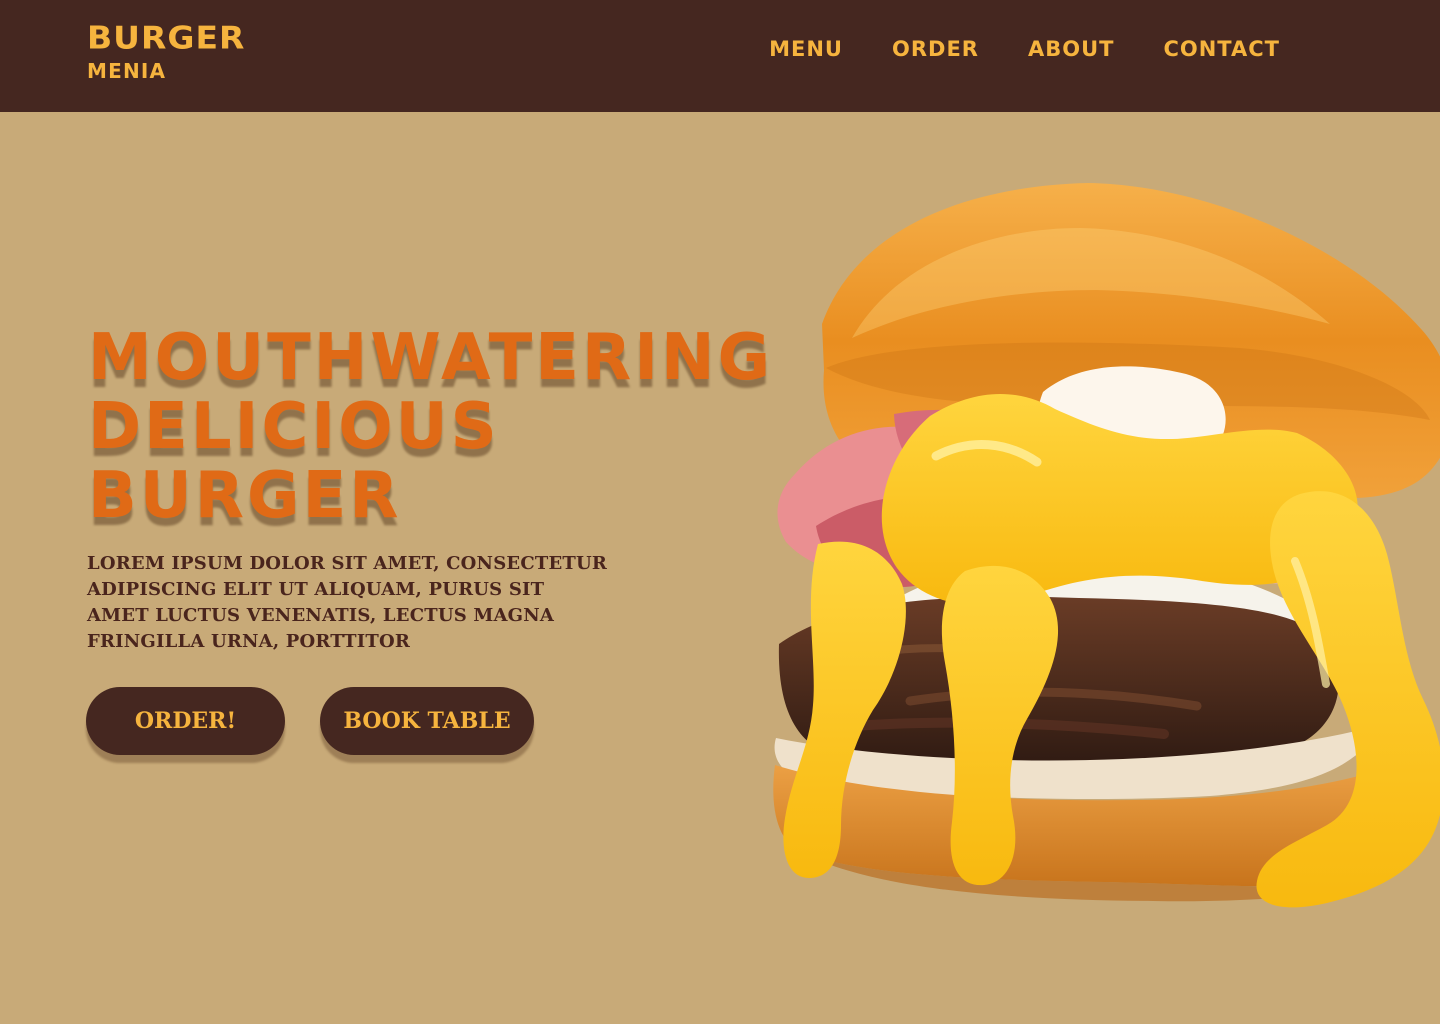 This screenshot has height=1024, width=1440. I want to click on nav-order-link: ORDER, so click(935, 49).